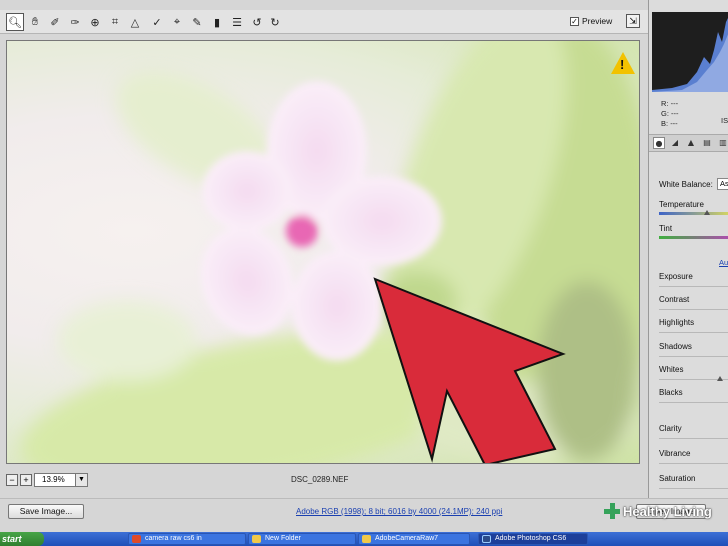 The height and width of the screenshot is (546, 728). Describe the element at coordinates (671, 392) in the screenshot. I see `blacks-label: Blacks` at that location.